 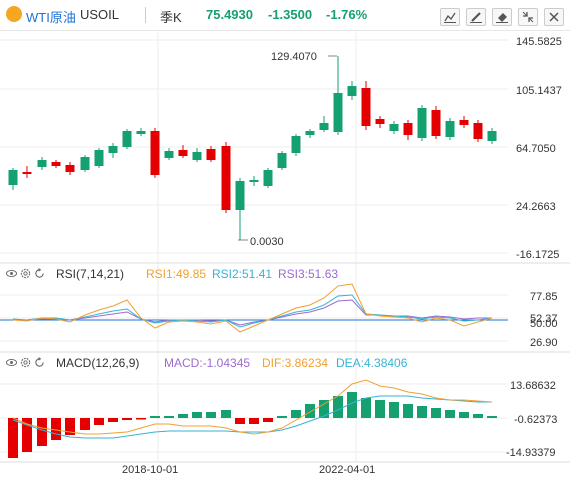 What do you see at coordinates (150, 470) in the screenshot?
I see `time-label-1: 2018-10-01` at bounding box center [150, 470].